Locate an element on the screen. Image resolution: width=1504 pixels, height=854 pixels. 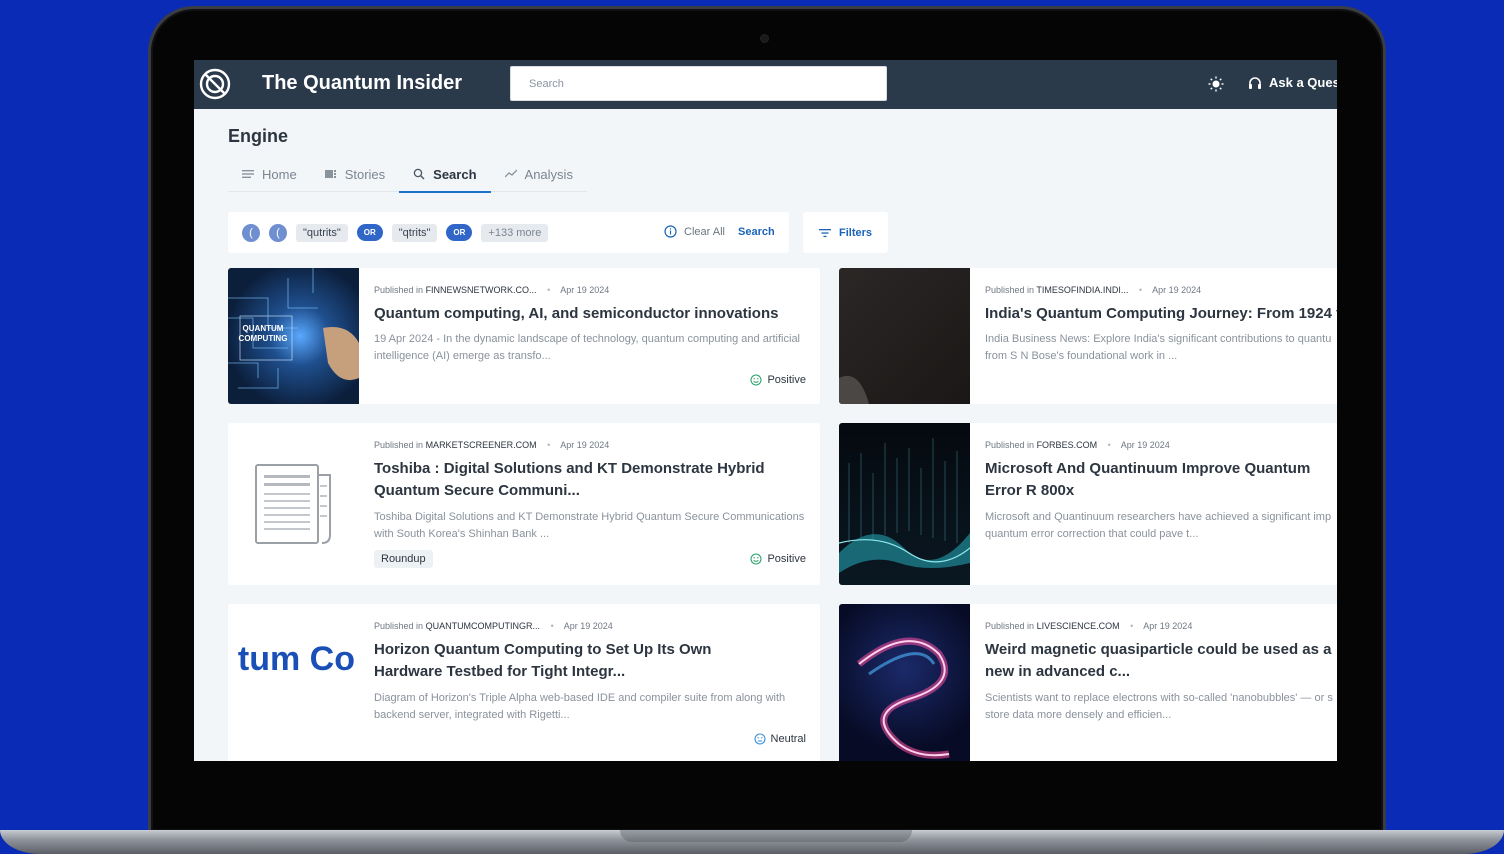
filters-label: Filters is located at coordinates (855, 232).